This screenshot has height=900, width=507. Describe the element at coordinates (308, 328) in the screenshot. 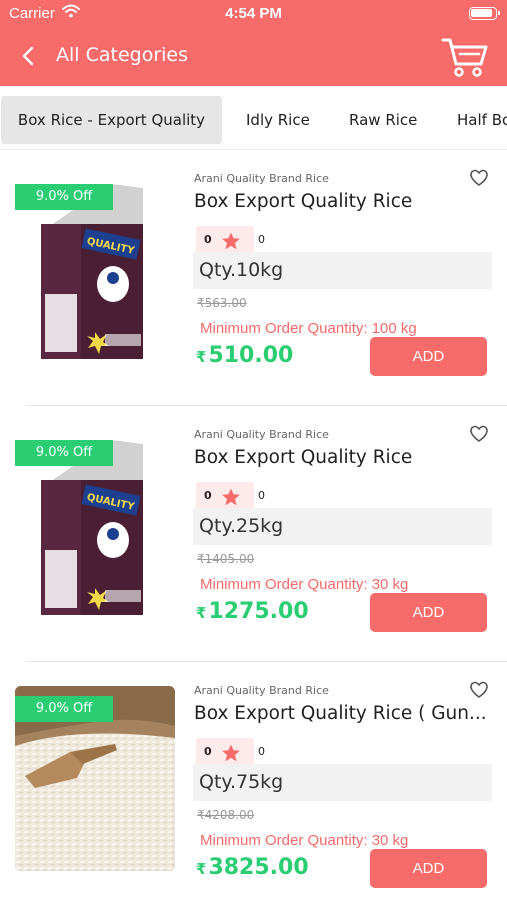

I see `minimum-order-label: Minimum Order Quantity: 100 kg` at that location.